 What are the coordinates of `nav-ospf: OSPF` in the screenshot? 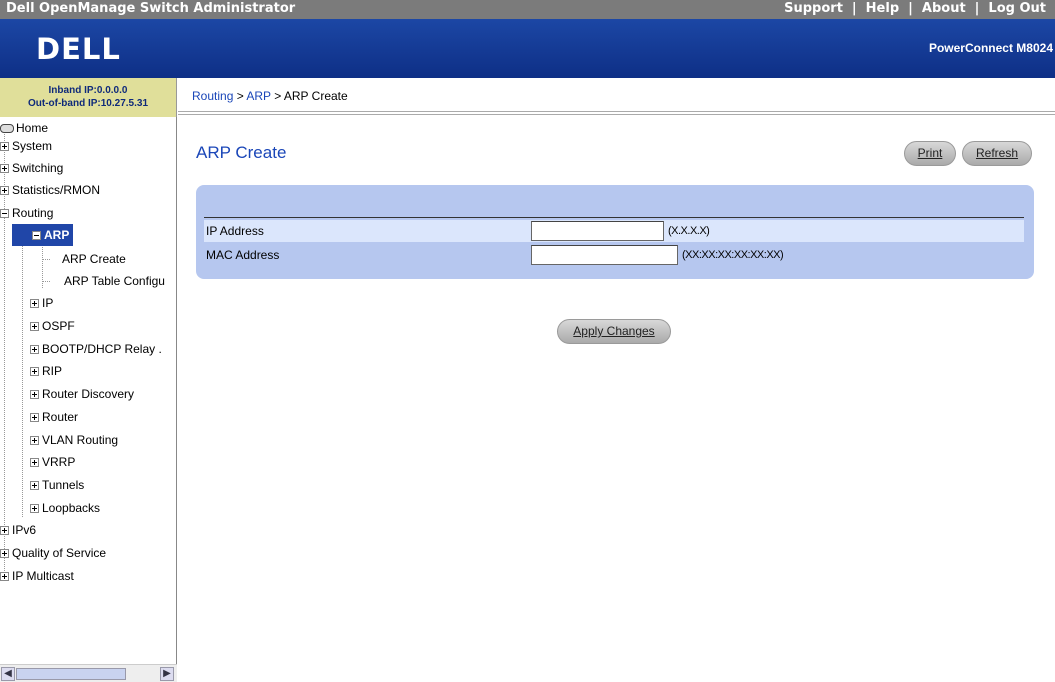 It's located at (52, 326).